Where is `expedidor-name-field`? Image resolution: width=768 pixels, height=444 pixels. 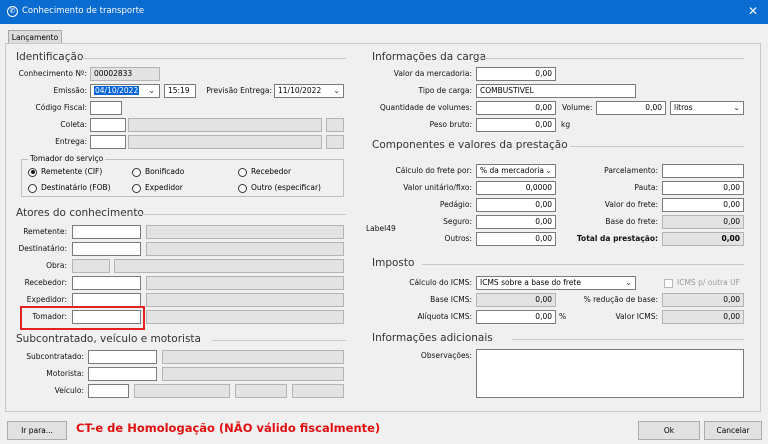 expedidor-name-field is located at coordinates (245, 300).